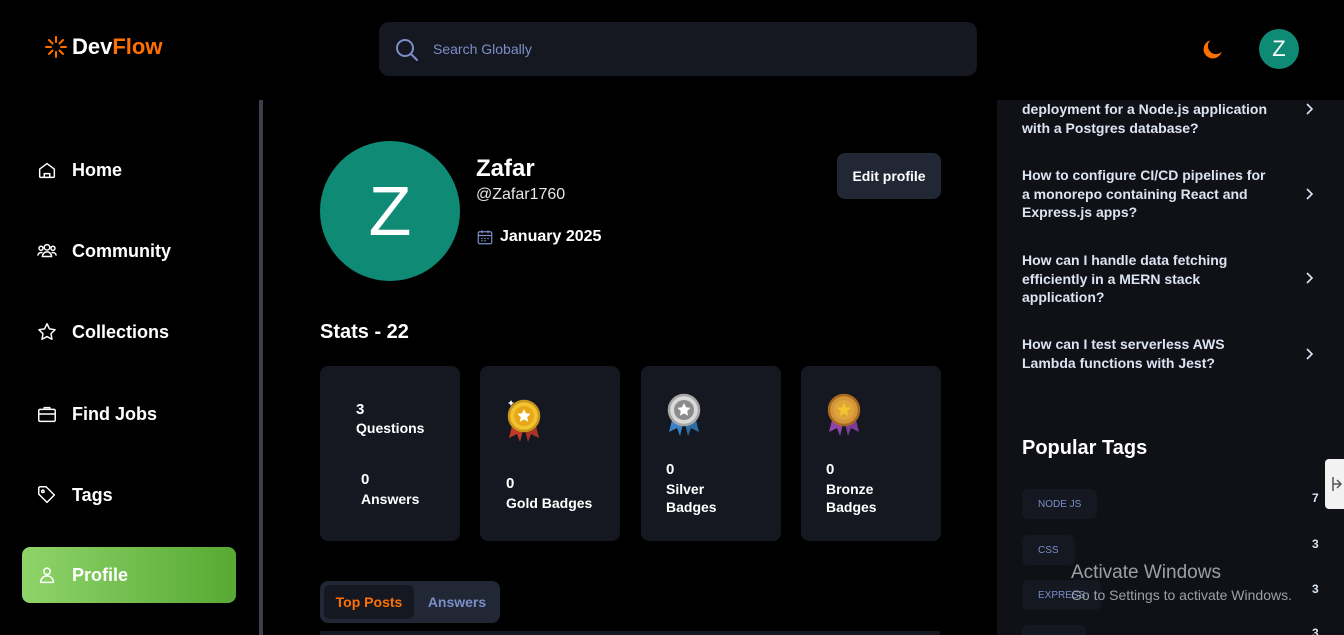 The width and height of the screenshot is (1344, 635). I want to click on calendar-icon, so click(485, 237).